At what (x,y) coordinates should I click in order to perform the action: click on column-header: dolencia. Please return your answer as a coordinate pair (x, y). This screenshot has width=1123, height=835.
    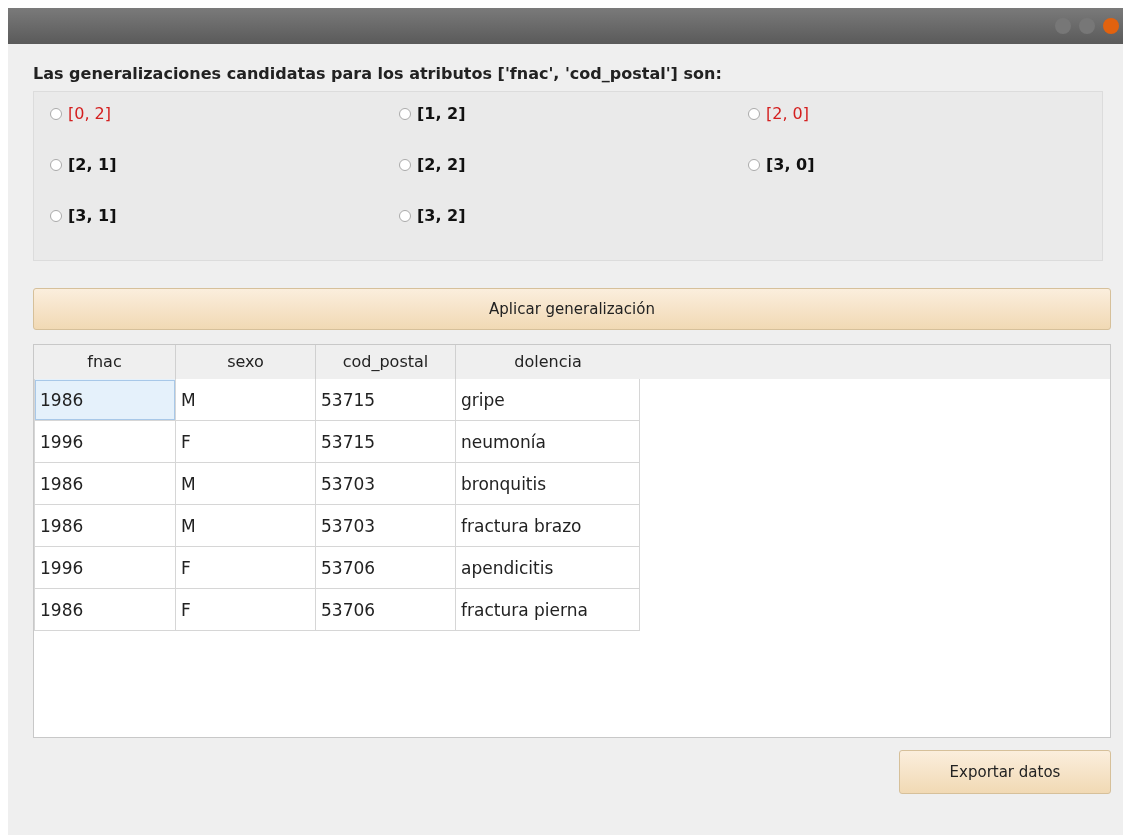
    Looking at the image, I should click on (548, 362).